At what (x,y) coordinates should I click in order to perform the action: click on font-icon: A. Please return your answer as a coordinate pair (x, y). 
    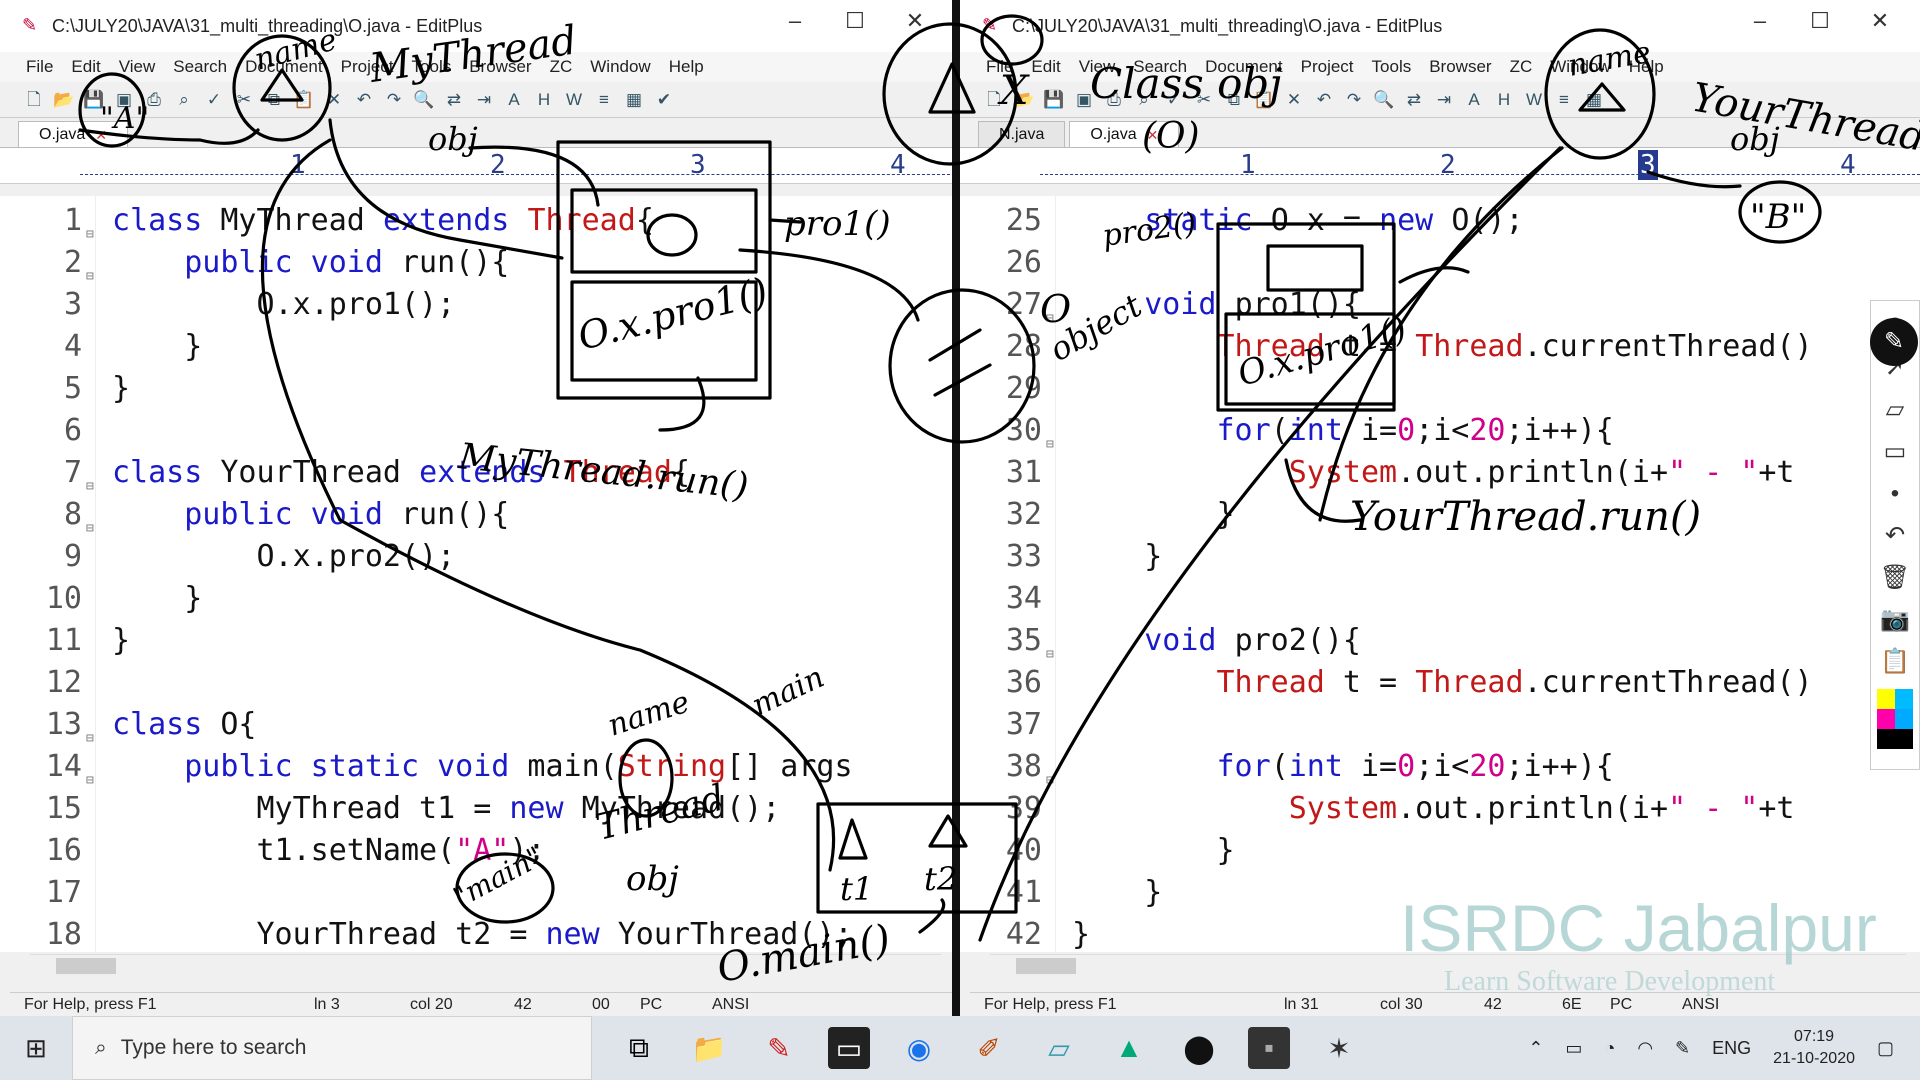
    Looking at the image, I should click on (514, 100).